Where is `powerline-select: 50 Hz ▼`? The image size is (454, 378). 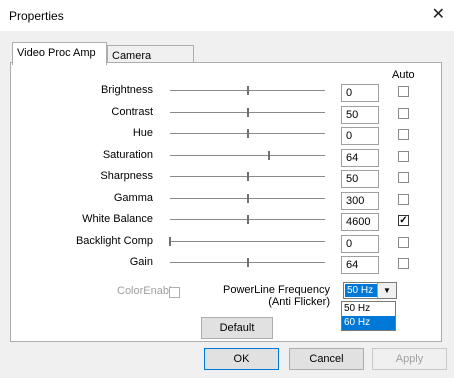 powerline-select: 50 Hz ▼ is located at coordinates (370, 290).